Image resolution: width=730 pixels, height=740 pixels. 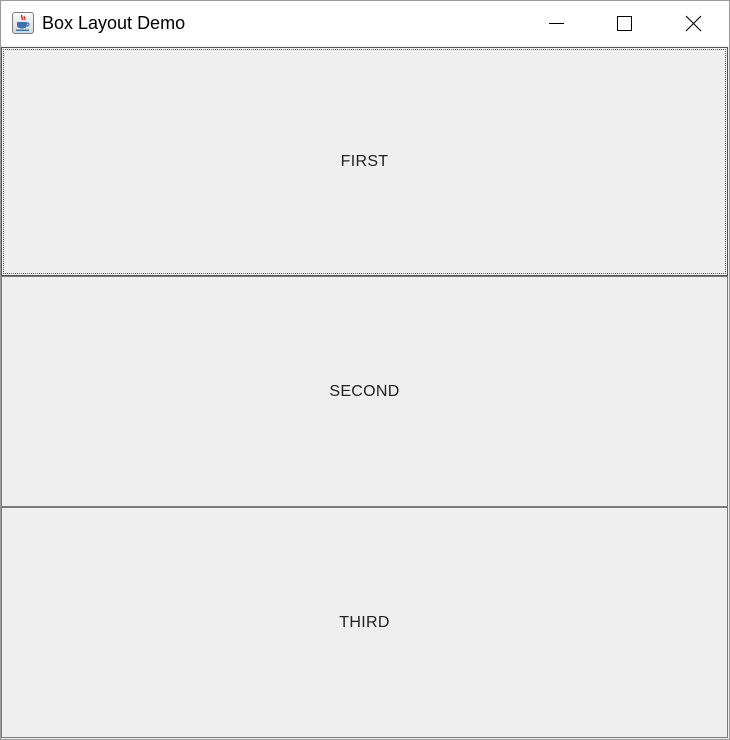 I want to click on third-button-label: THIRD, so click(x=364, y=622).